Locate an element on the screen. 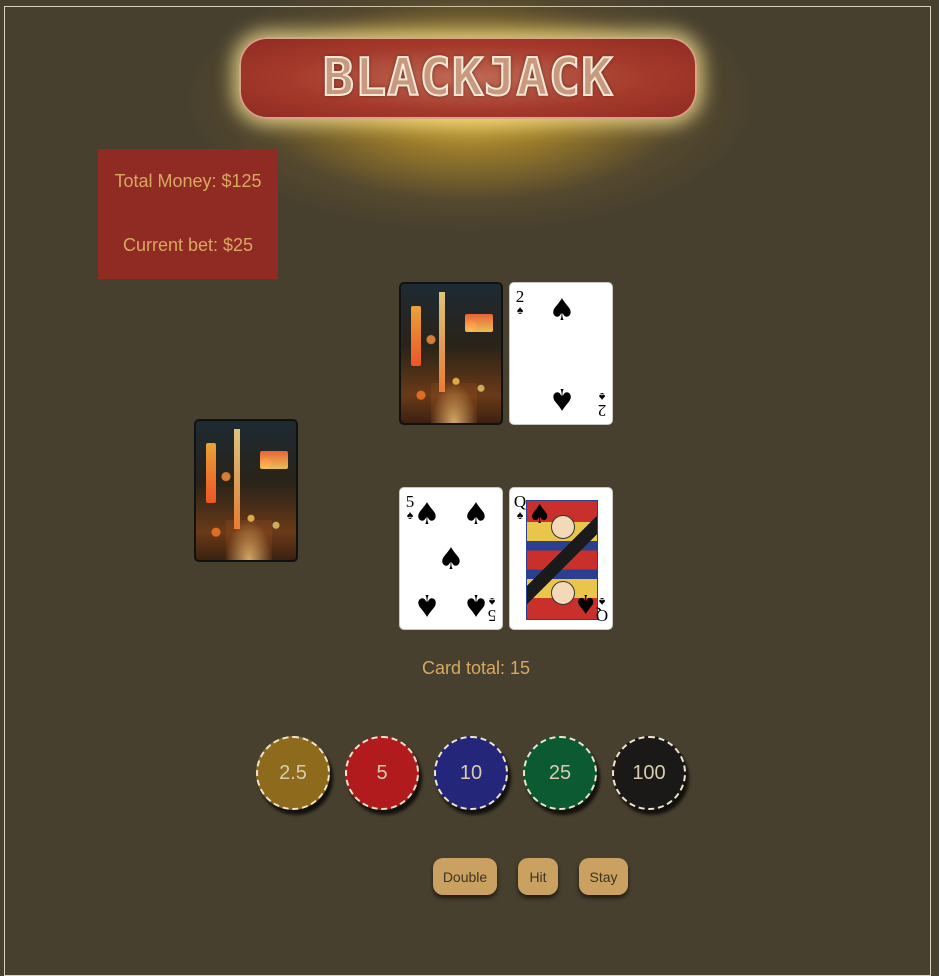  title-banner: BLACKJACK is located at coordinates (468, 78).